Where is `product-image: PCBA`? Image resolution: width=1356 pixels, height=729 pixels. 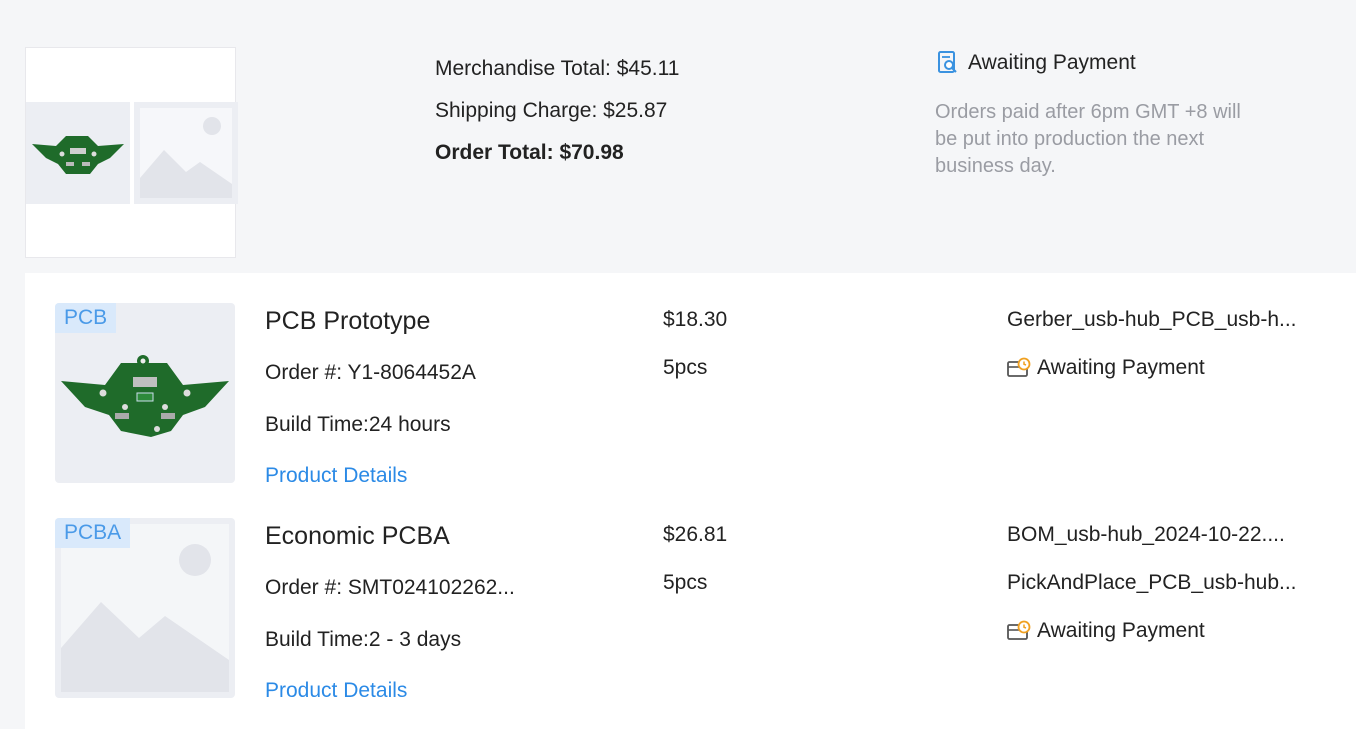
product-image: PCBA is located at coordinates (145, 608).